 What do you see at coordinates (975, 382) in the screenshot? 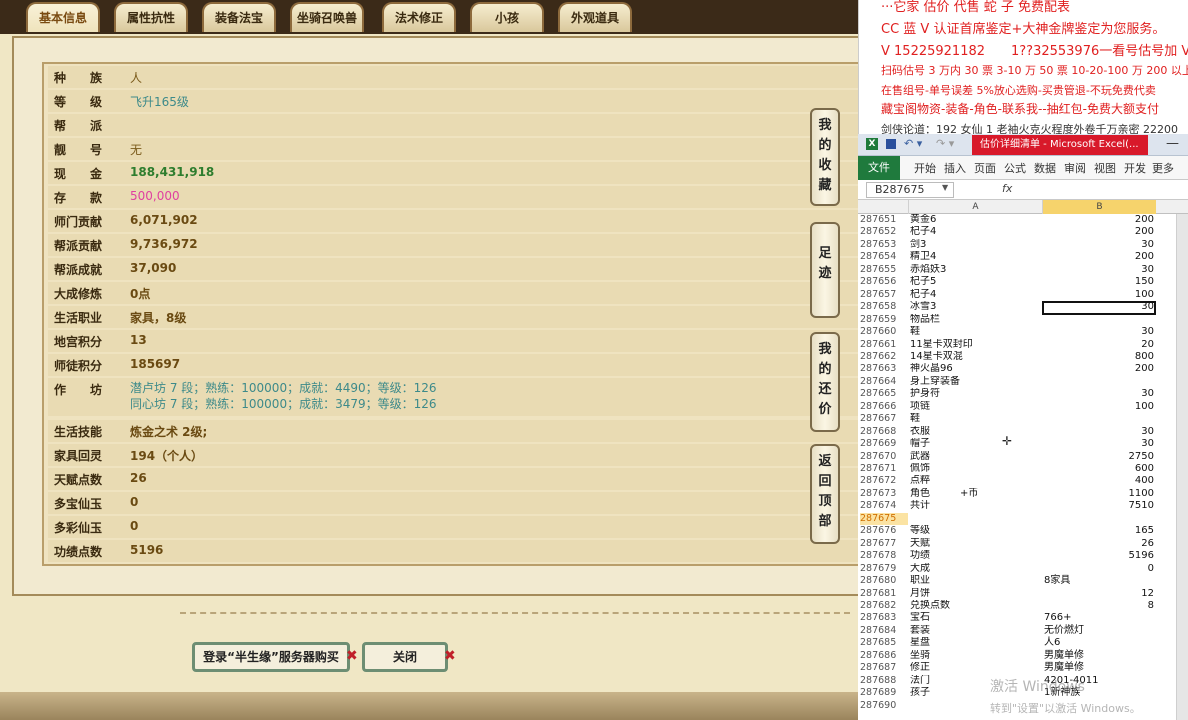
I see `cell-a: 身上穿装备` at bounding box center [975, 382].